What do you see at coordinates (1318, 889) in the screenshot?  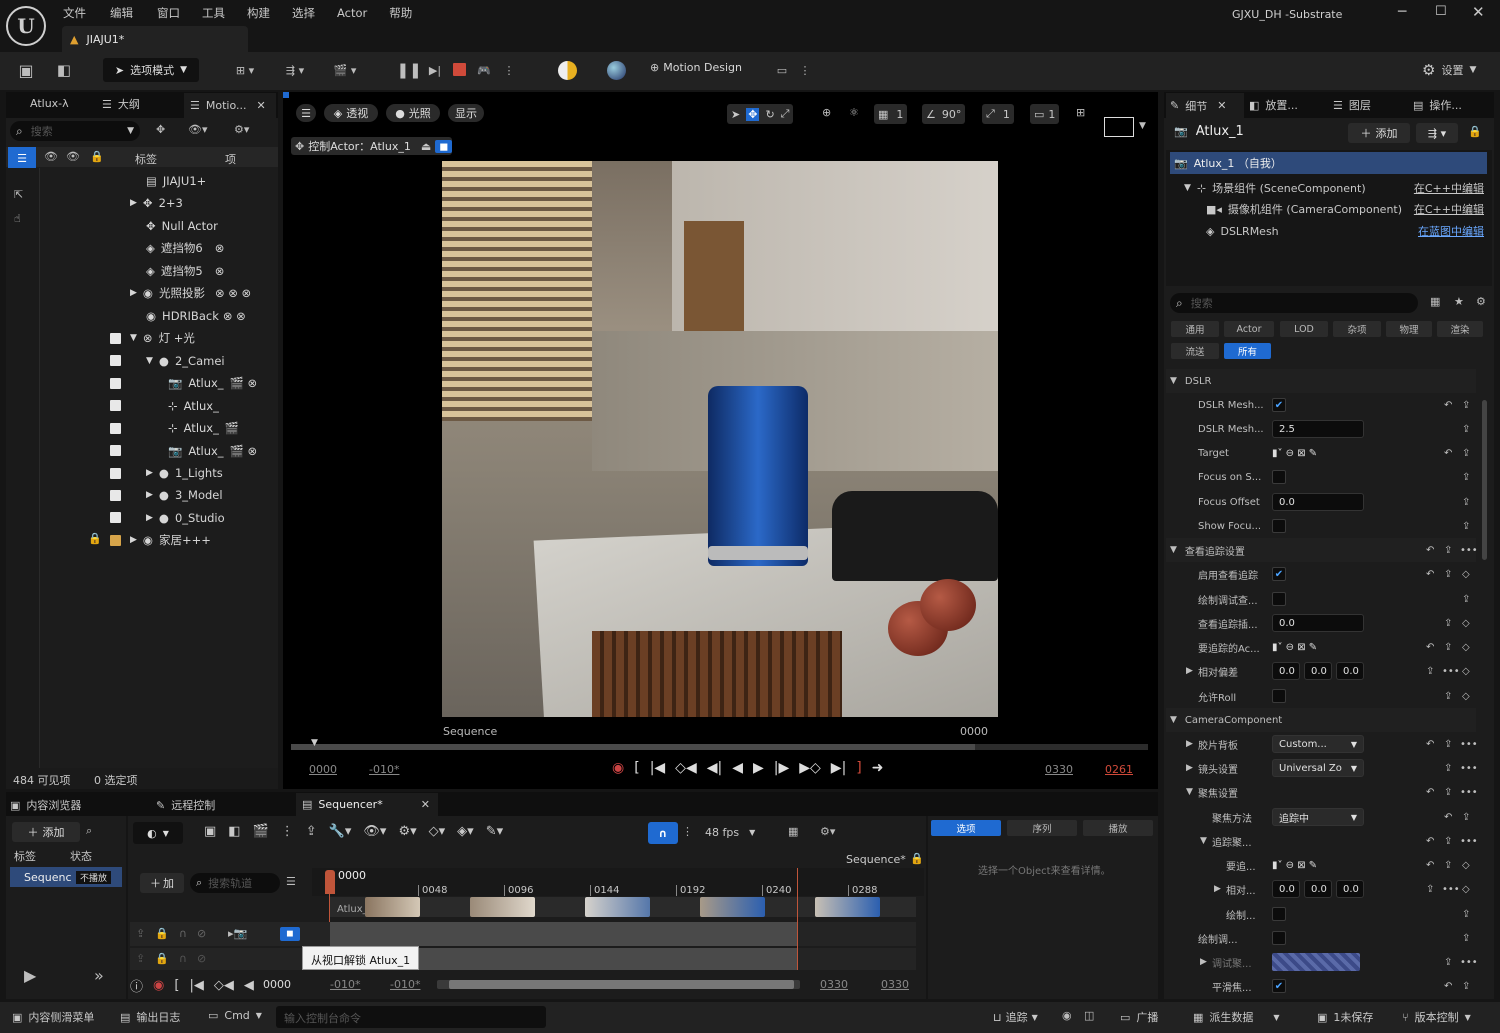 I see `rel-y: 0.0` at bounding box center [1318, 889].